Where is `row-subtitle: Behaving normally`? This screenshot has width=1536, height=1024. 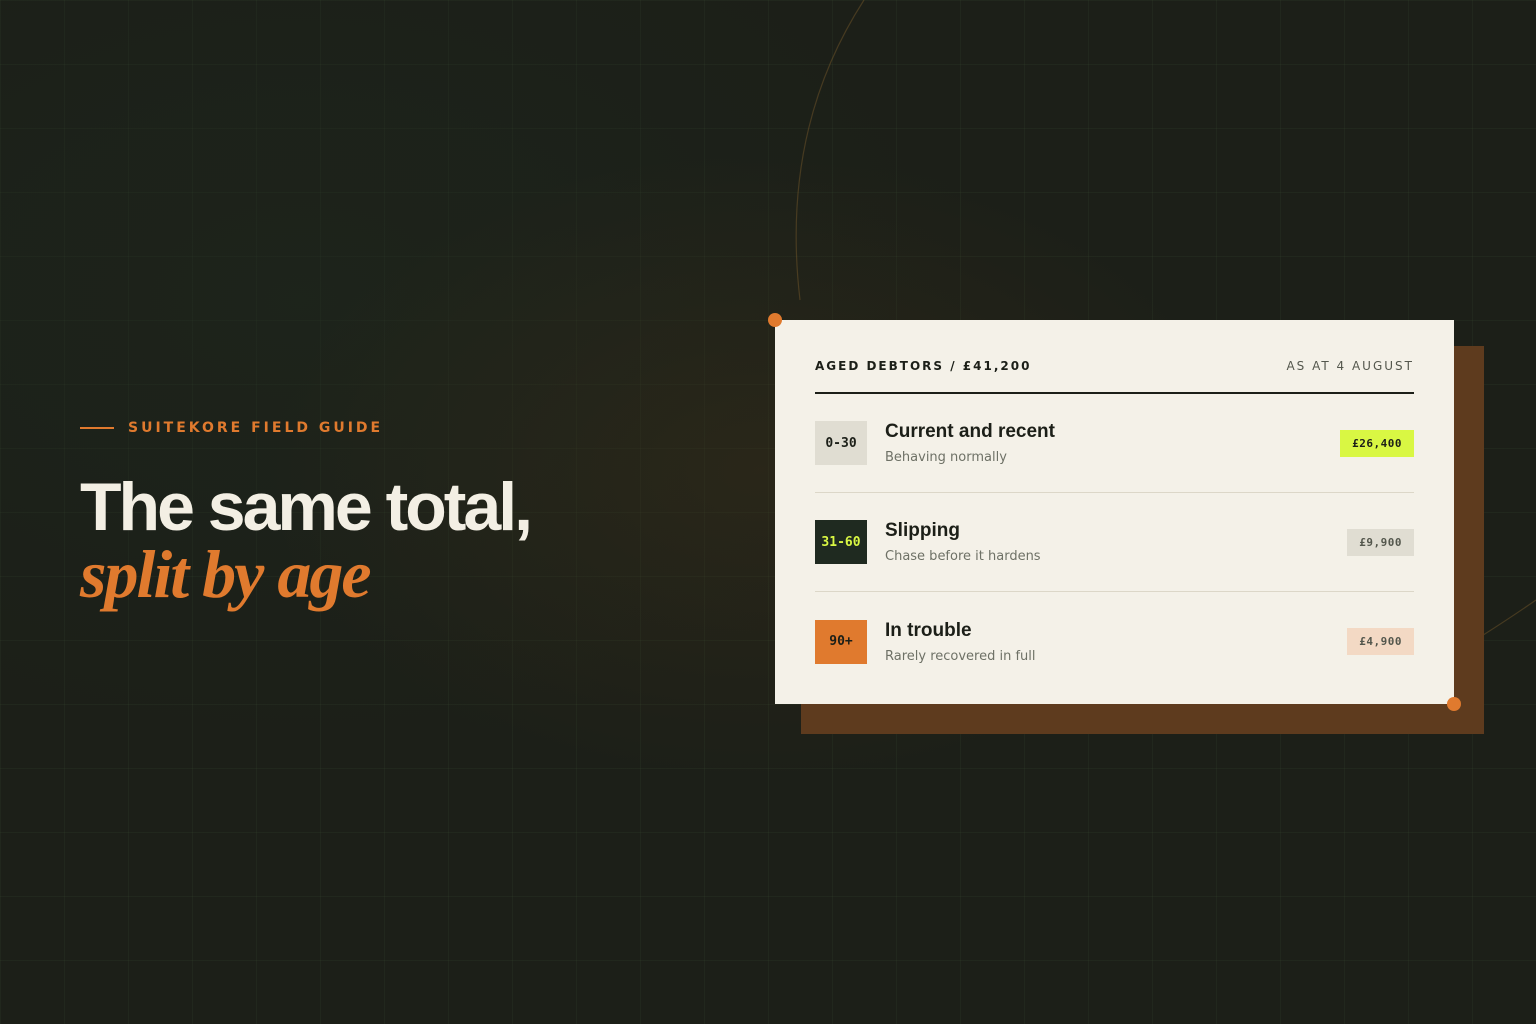
row-subtitle: Behaving normally is located at coordinates (946, 457).